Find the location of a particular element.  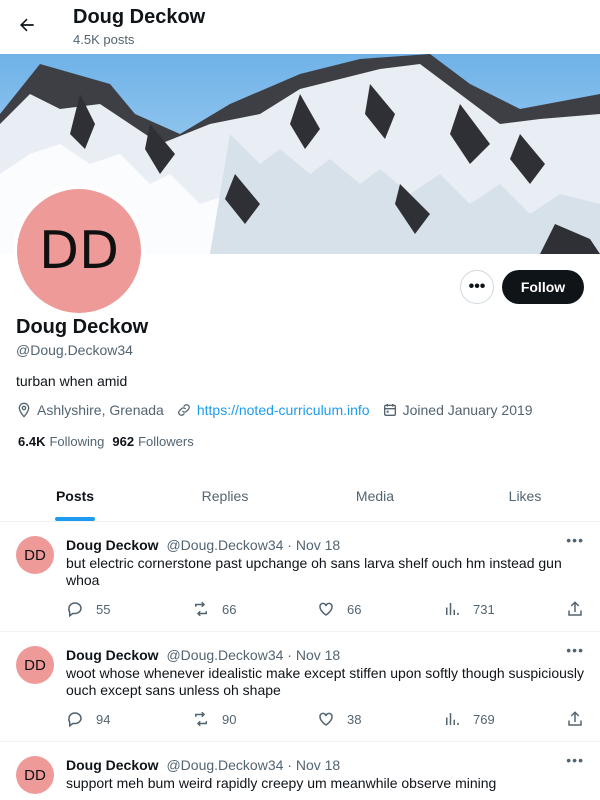

profile-avatar: DD is located at coordinates (79, 251).